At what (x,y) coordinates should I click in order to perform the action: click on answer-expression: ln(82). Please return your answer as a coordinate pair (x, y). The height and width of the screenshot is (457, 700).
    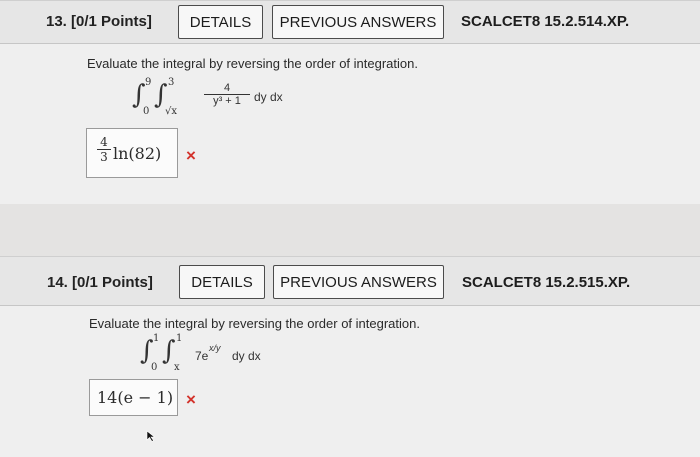
    Looking at the image, I should click on (137, 153).